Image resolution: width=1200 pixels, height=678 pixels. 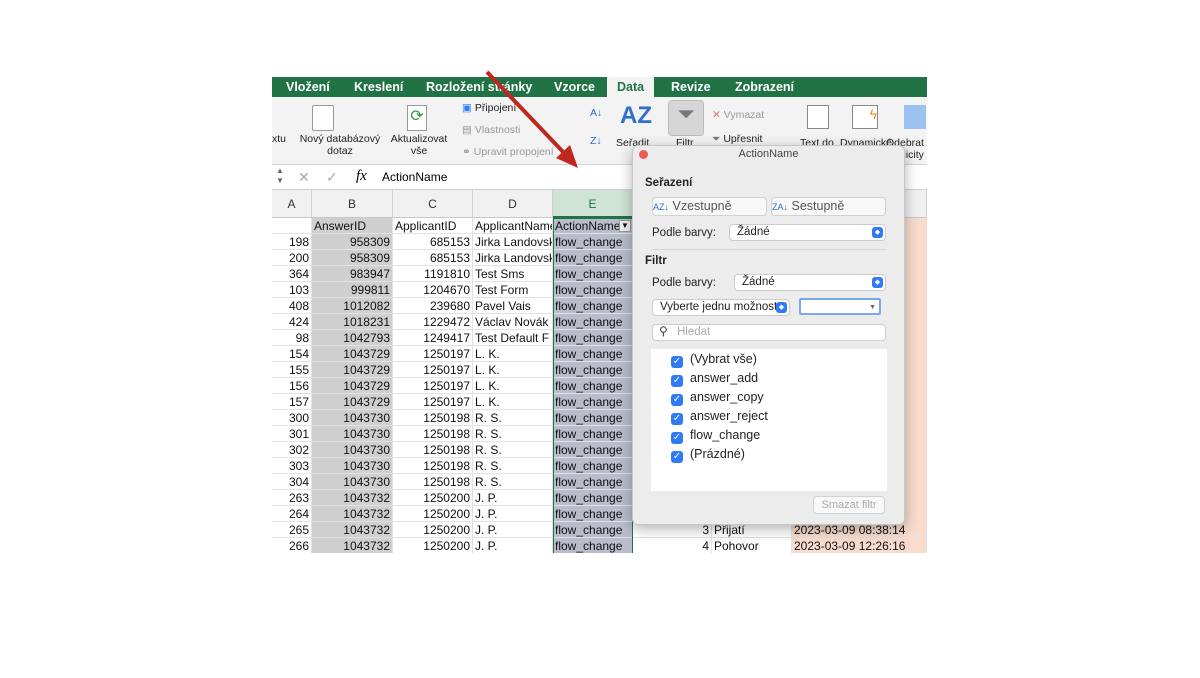 What do you see at coordinates (758, 282) in the screenshot?
I see `filter-color-value: Žádné` at bounding box center [758, 282].